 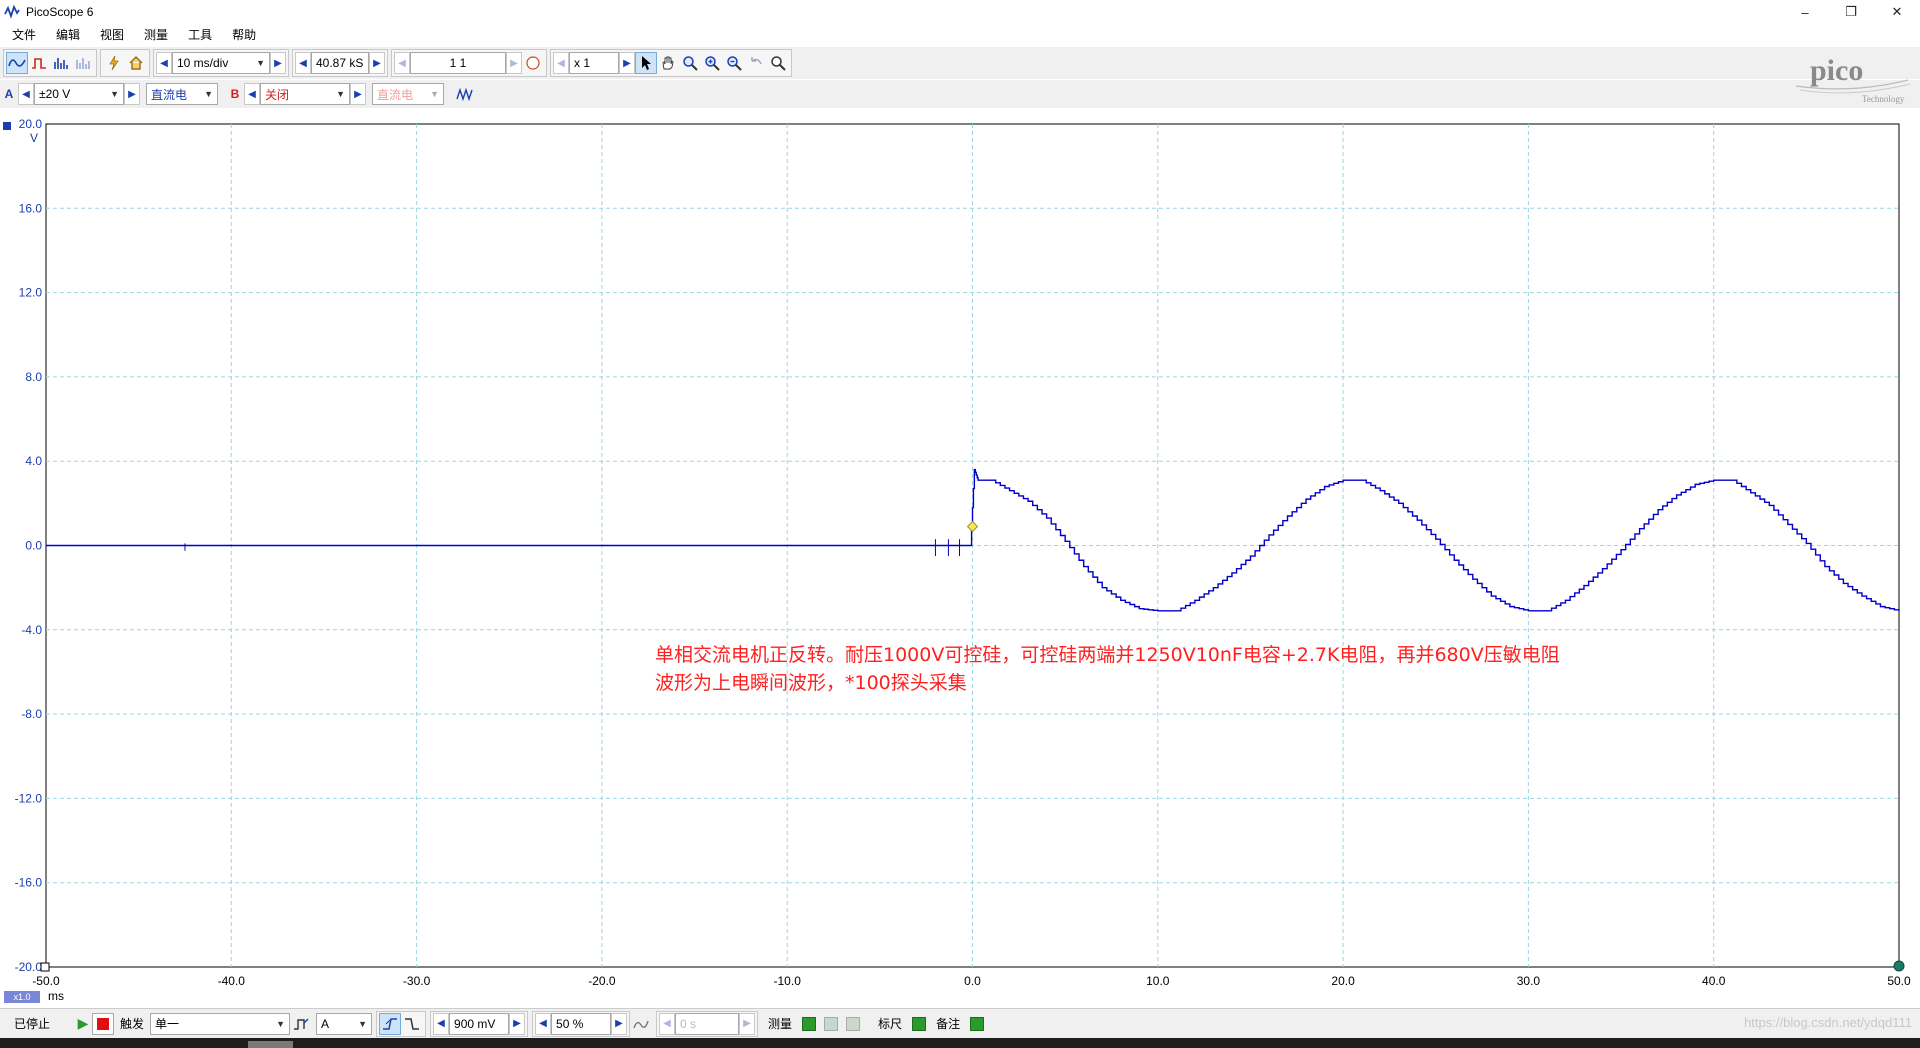 I want to click on timebase-next-icon: ▶, so click(x=278, y=63).